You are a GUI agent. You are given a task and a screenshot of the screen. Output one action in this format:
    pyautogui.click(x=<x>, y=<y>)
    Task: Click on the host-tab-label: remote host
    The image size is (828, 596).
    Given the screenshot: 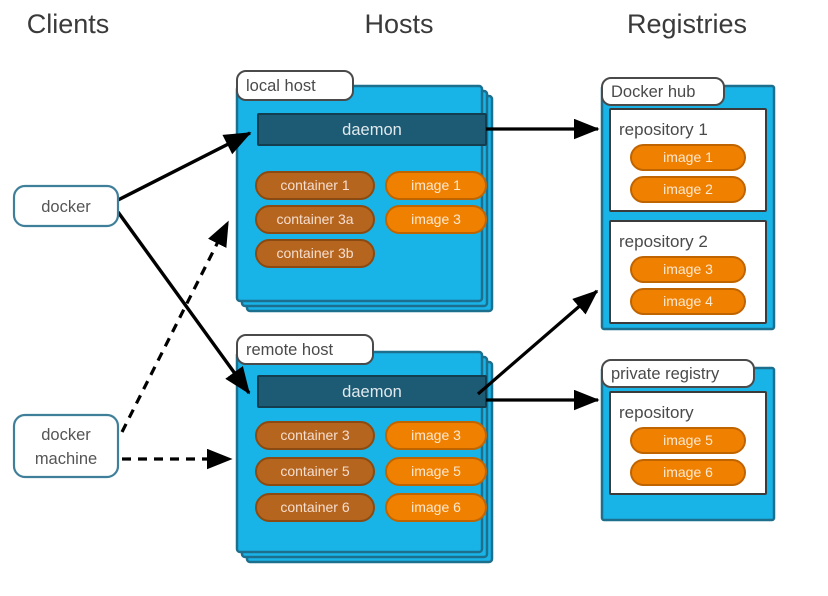 What is the action you would take?
    pyautogui.click(x=290, y=350)
    